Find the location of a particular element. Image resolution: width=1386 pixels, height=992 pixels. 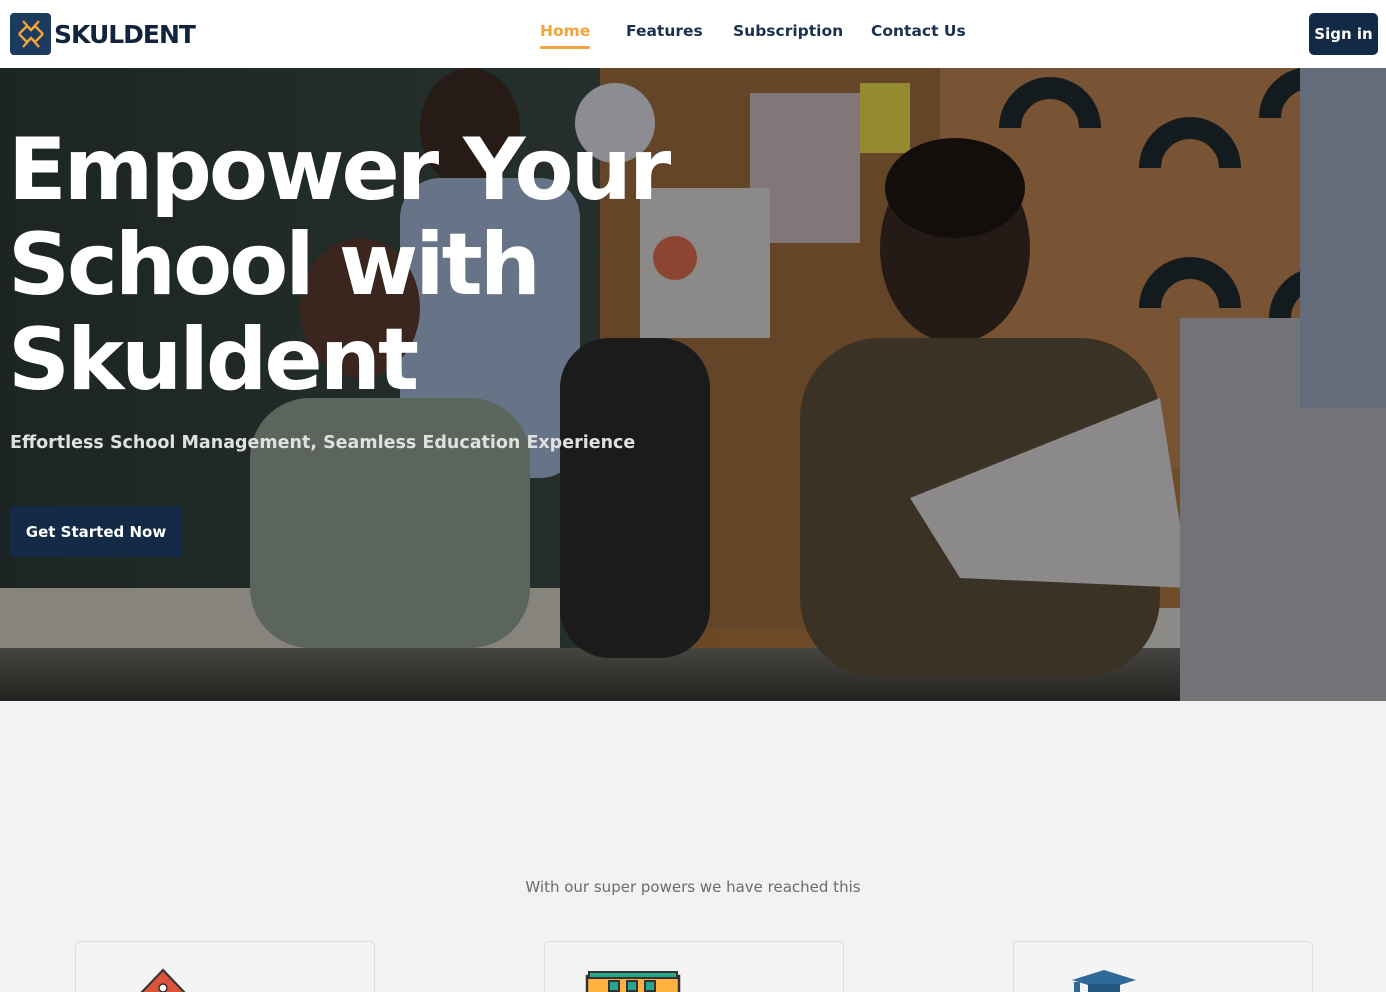

hero-title-line-3: Skuldent is located at coordinates (213, 360).